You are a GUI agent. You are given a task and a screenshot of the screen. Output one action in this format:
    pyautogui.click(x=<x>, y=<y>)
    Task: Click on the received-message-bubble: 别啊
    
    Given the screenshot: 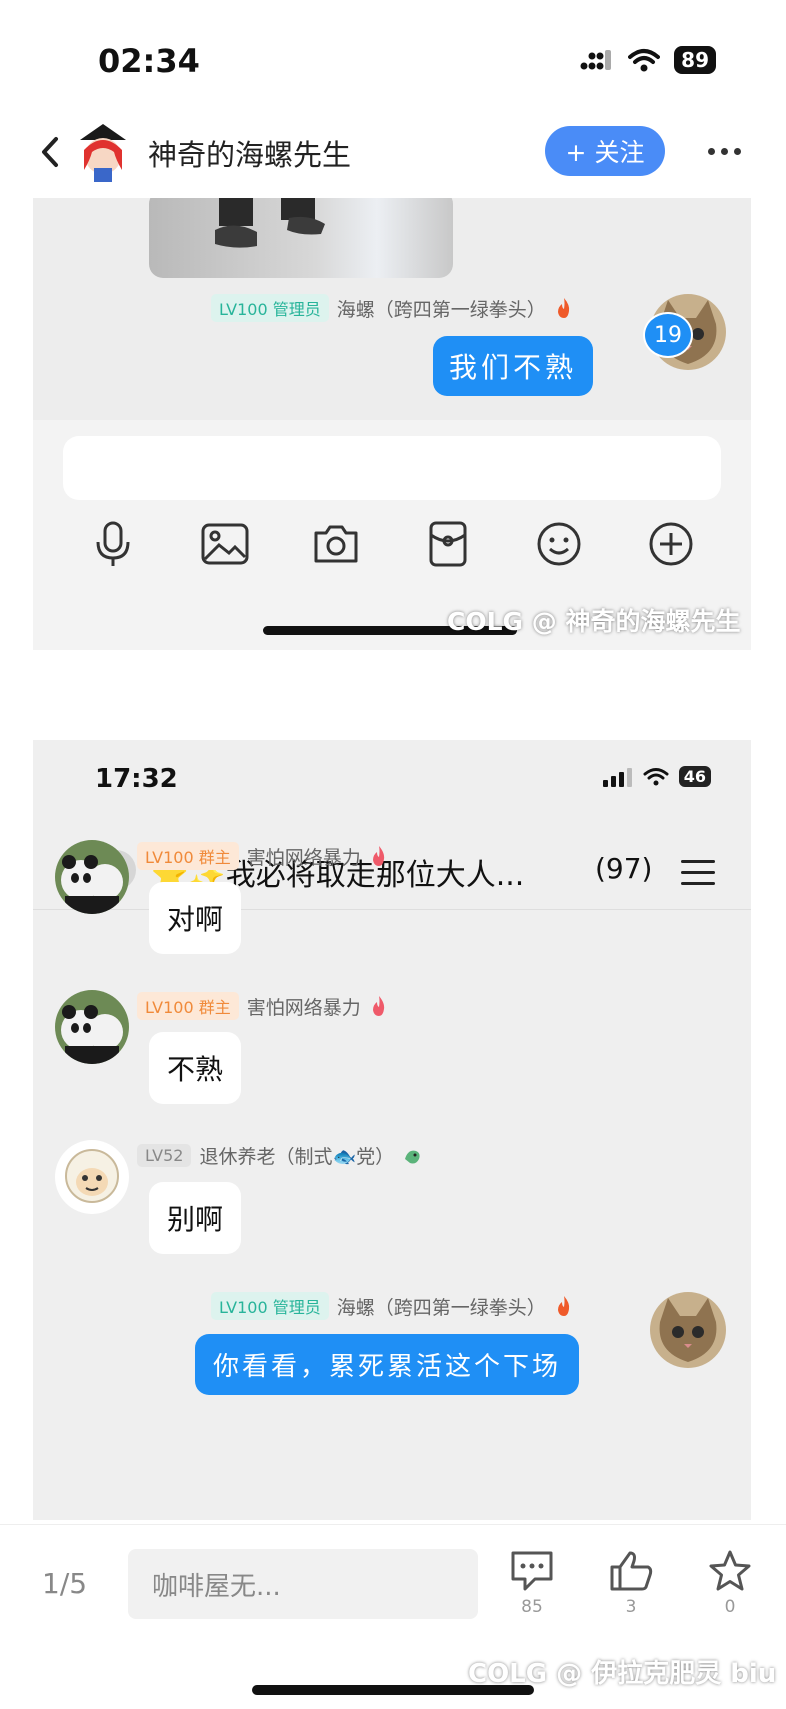 What is the action you would take?
    pyautogui.click(x=195, y=1218)
    